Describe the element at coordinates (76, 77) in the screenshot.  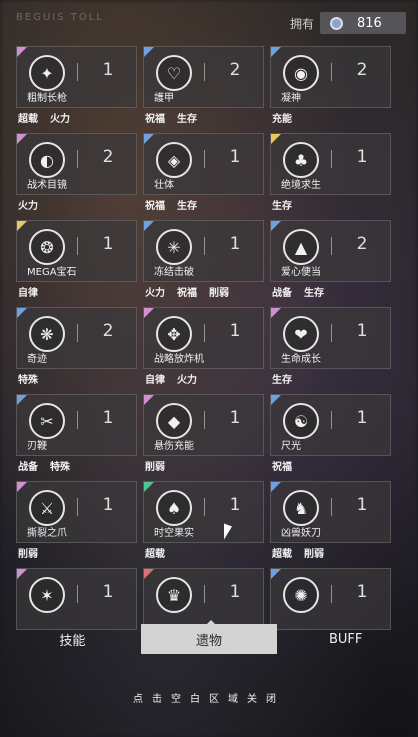
I see `relic-card: ✦ 1 粗制长枪` at that location.